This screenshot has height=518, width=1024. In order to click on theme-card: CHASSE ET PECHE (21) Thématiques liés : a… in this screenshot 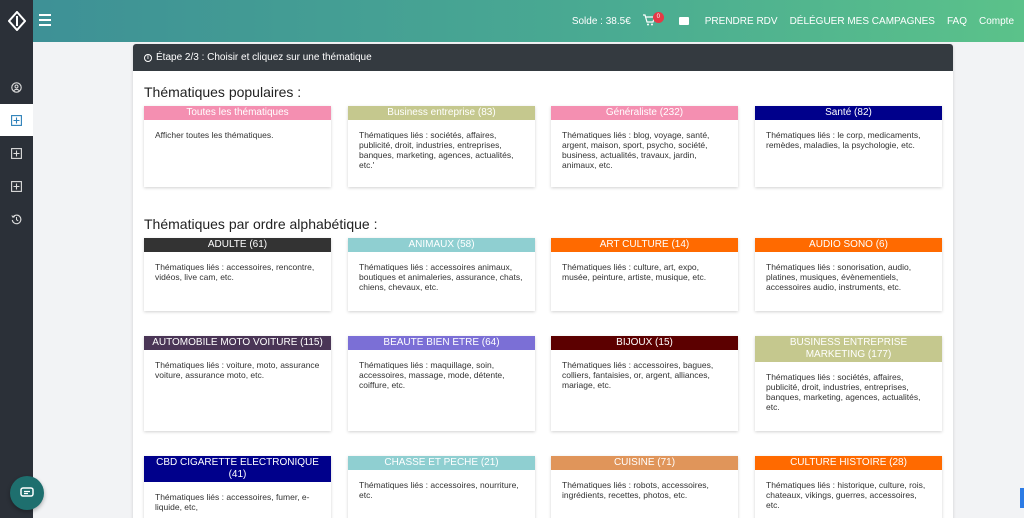, I will do `click(441, 487)`.